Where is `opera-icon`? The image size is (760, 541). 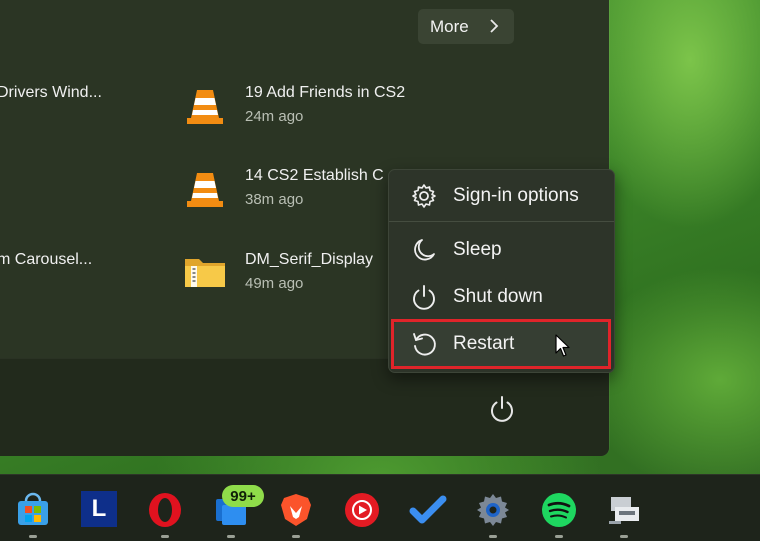
opera-icon is located at coordinates (165, 510).